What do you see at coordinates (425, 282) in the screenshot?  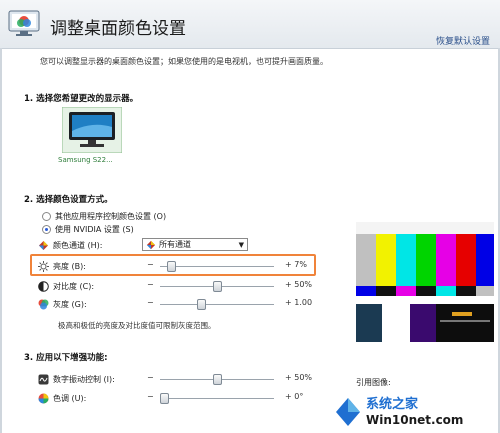 I see `reference-test-pattern` at bounding box center [425, 282].